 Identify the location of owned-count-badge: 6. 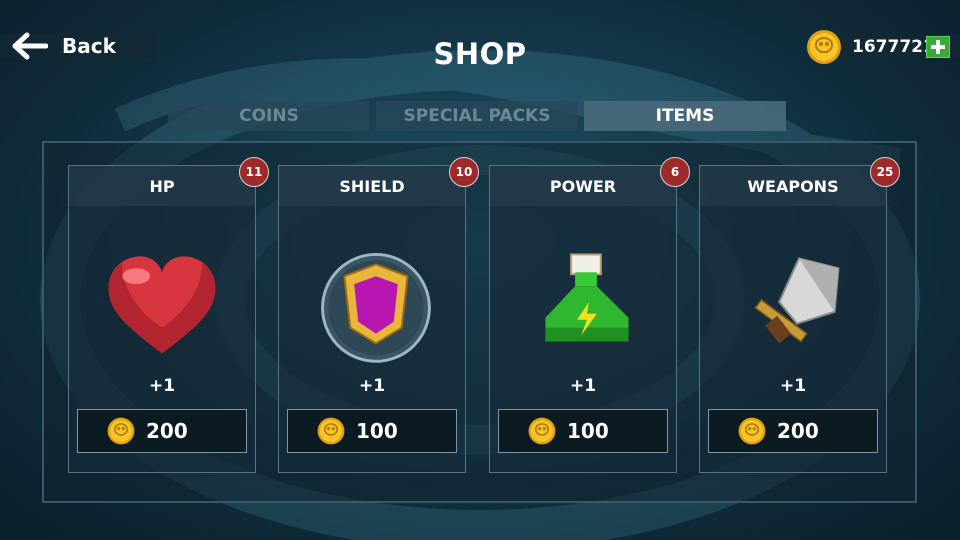
(675, 172).